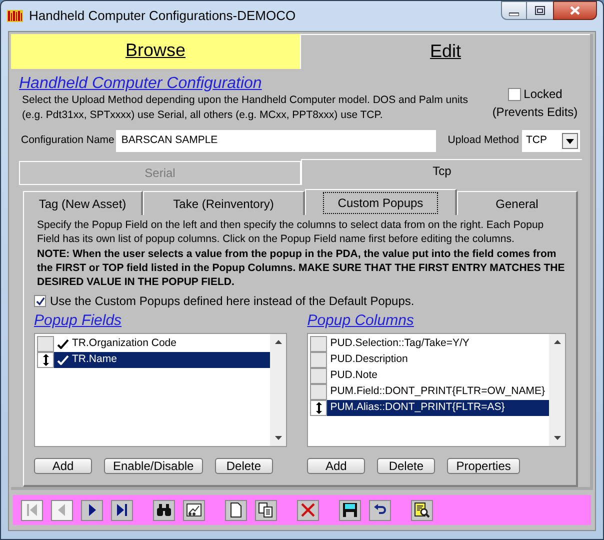 Image resolution: width=604 pixels, height=540 pixels. I want to click on section-heading: Handheld Computer Configuration, so click(141, 84).